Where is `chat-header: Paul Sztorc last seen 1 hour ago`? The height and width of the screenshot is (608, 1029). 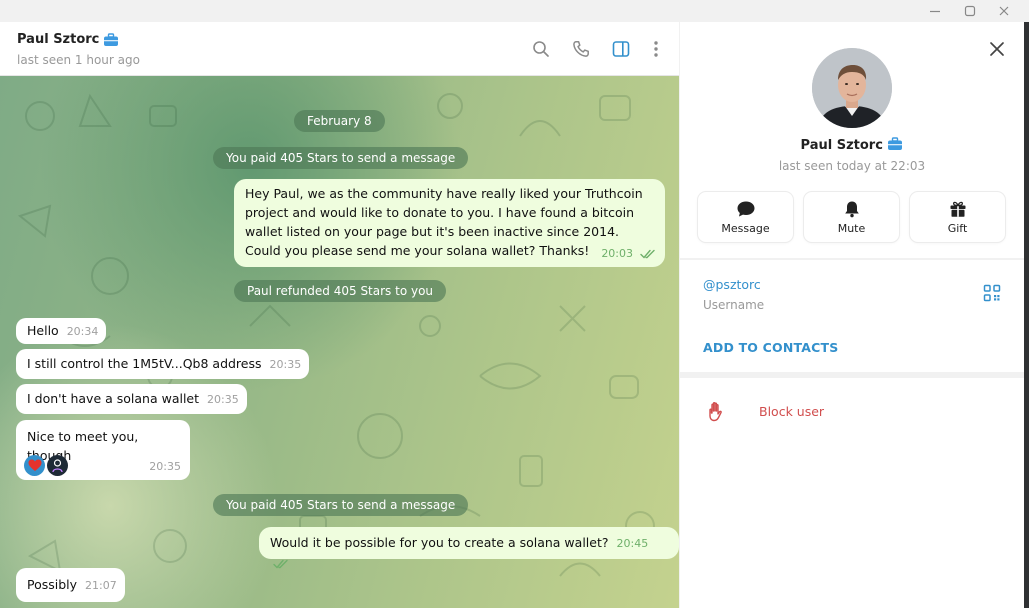 chat-header: Paul Sztorc last seen 1 hour ago is located at coordinates (339, 49).